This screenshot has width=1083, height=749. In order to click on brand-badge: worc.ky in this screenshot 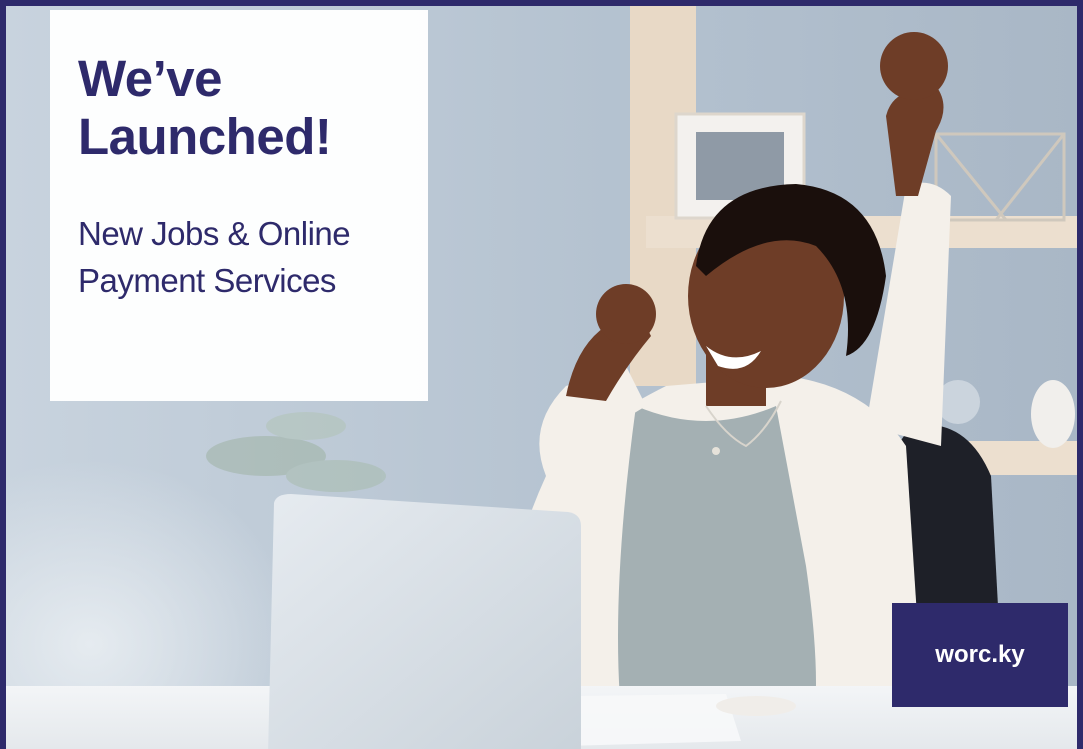, I will do `click(980, 655)`.